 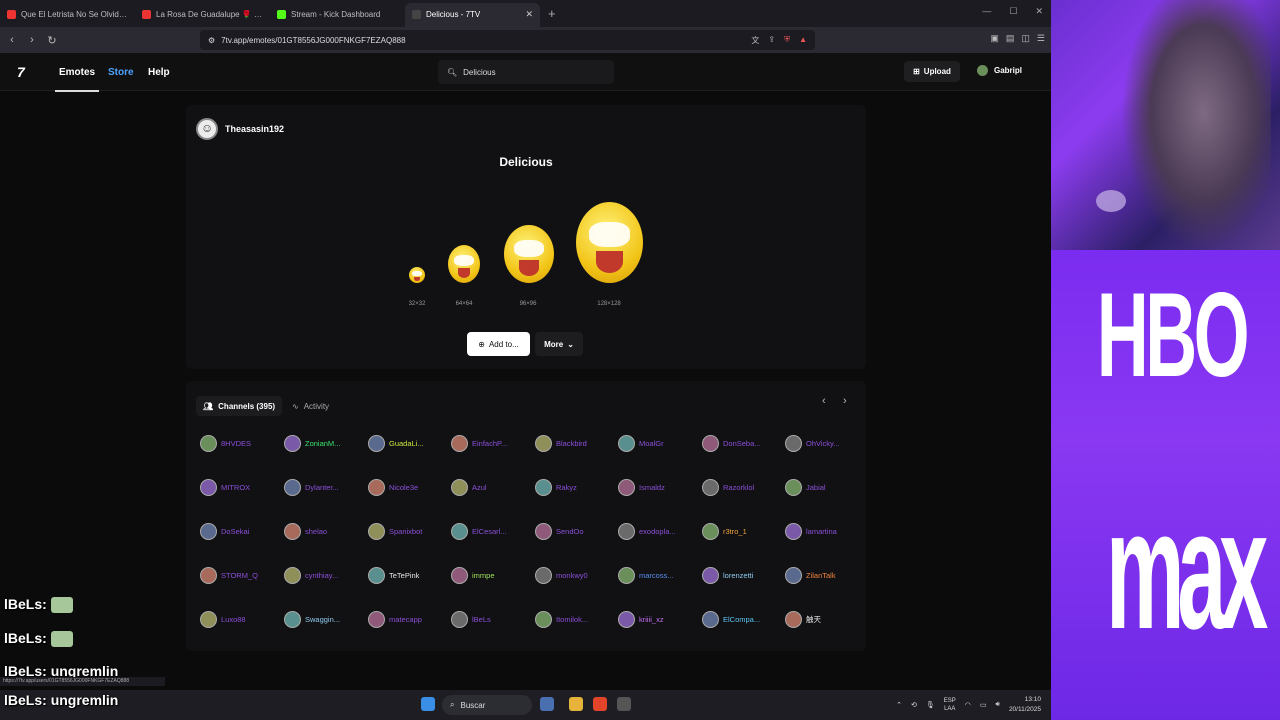 What do you see at coordinates (983, 705) in the screenshot?
I see `battery-icon: ▭` at bounding box center [983, 705].